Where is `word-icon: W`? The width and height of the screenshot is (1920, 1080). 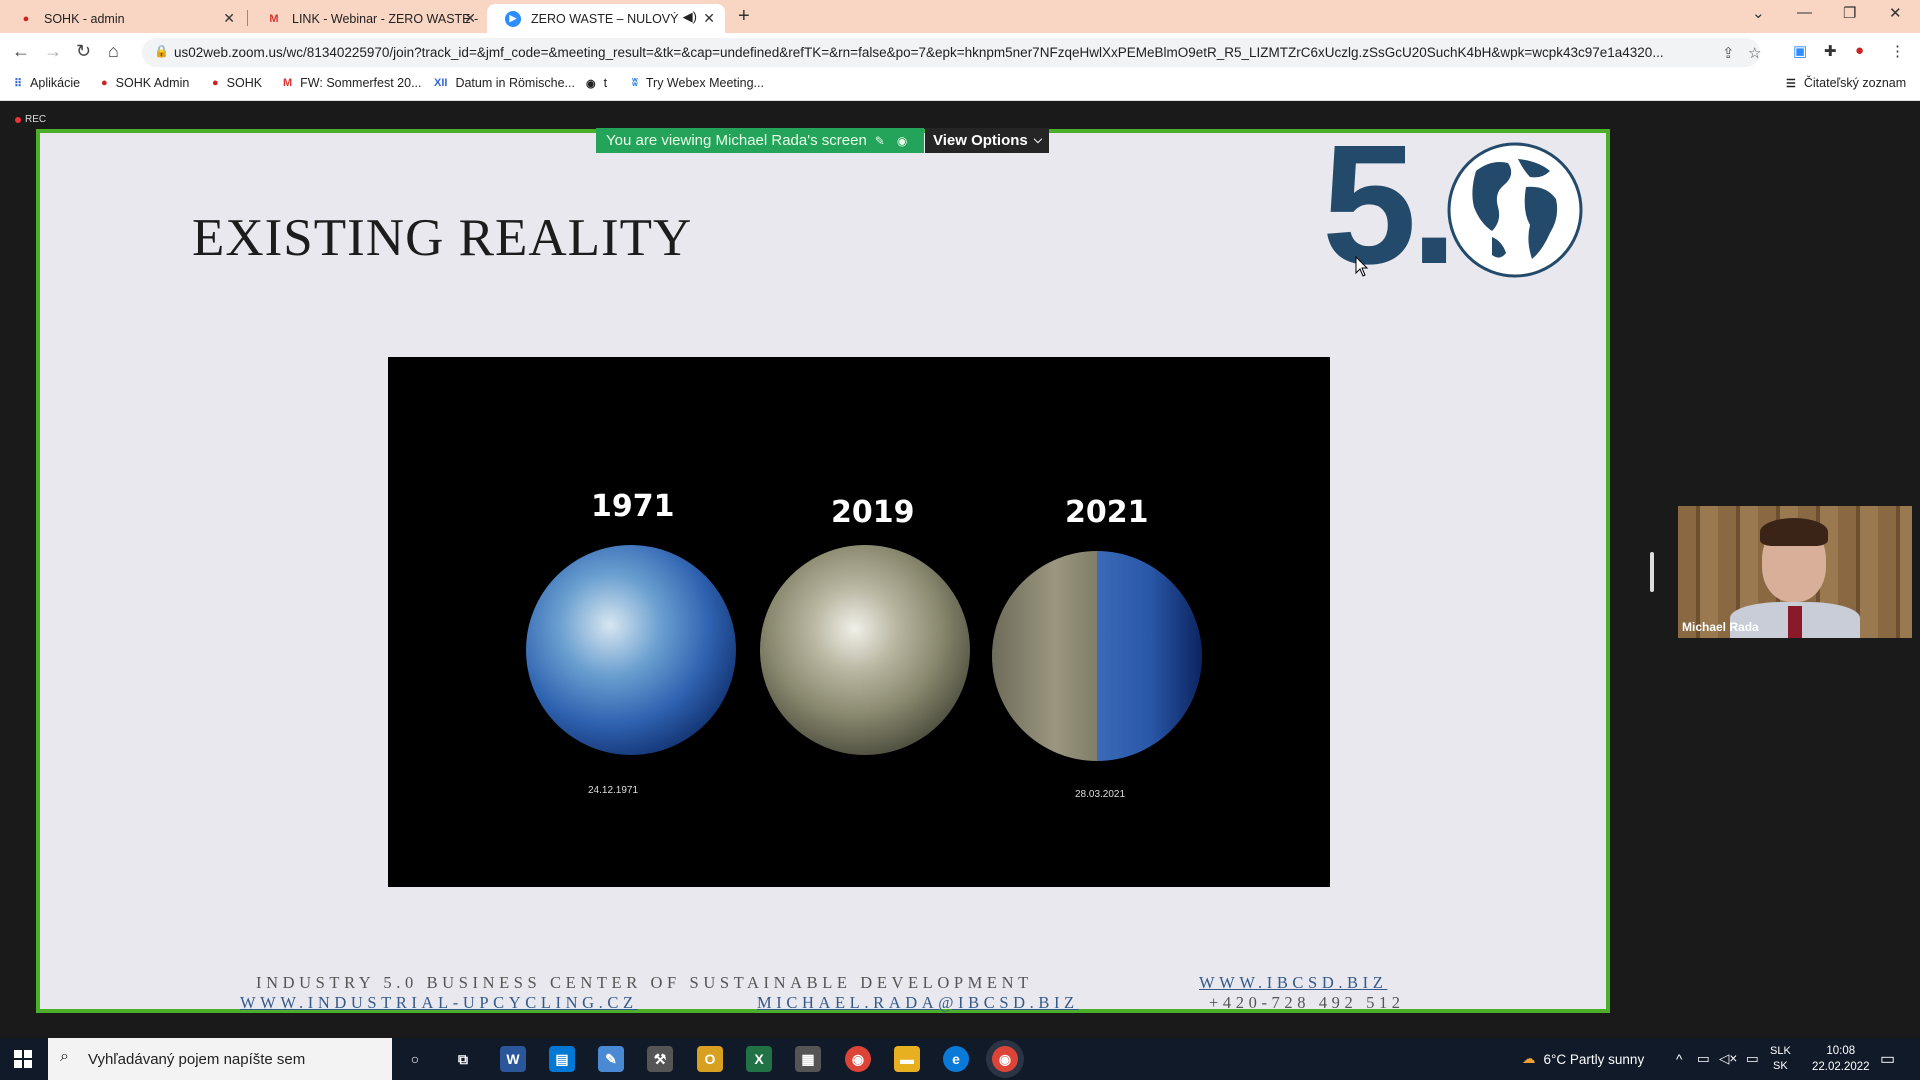
word-icon: W is located at coordinates (513, 1059).